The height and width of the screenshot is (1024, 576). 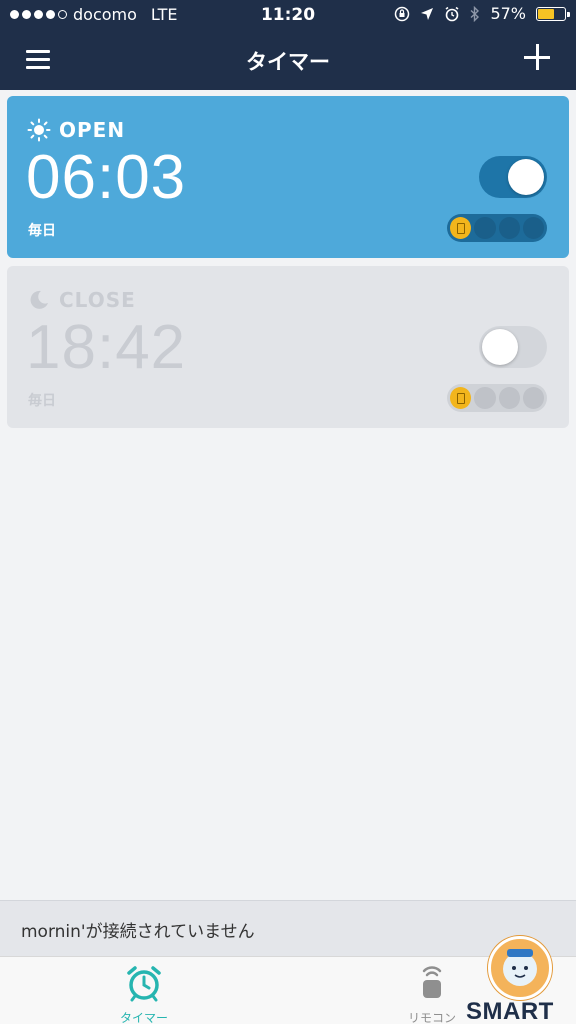 What do you see at coordinates (106, 347) in the screenshot?
I see `timer-time: 18:42` at bounding box center [106, 347].